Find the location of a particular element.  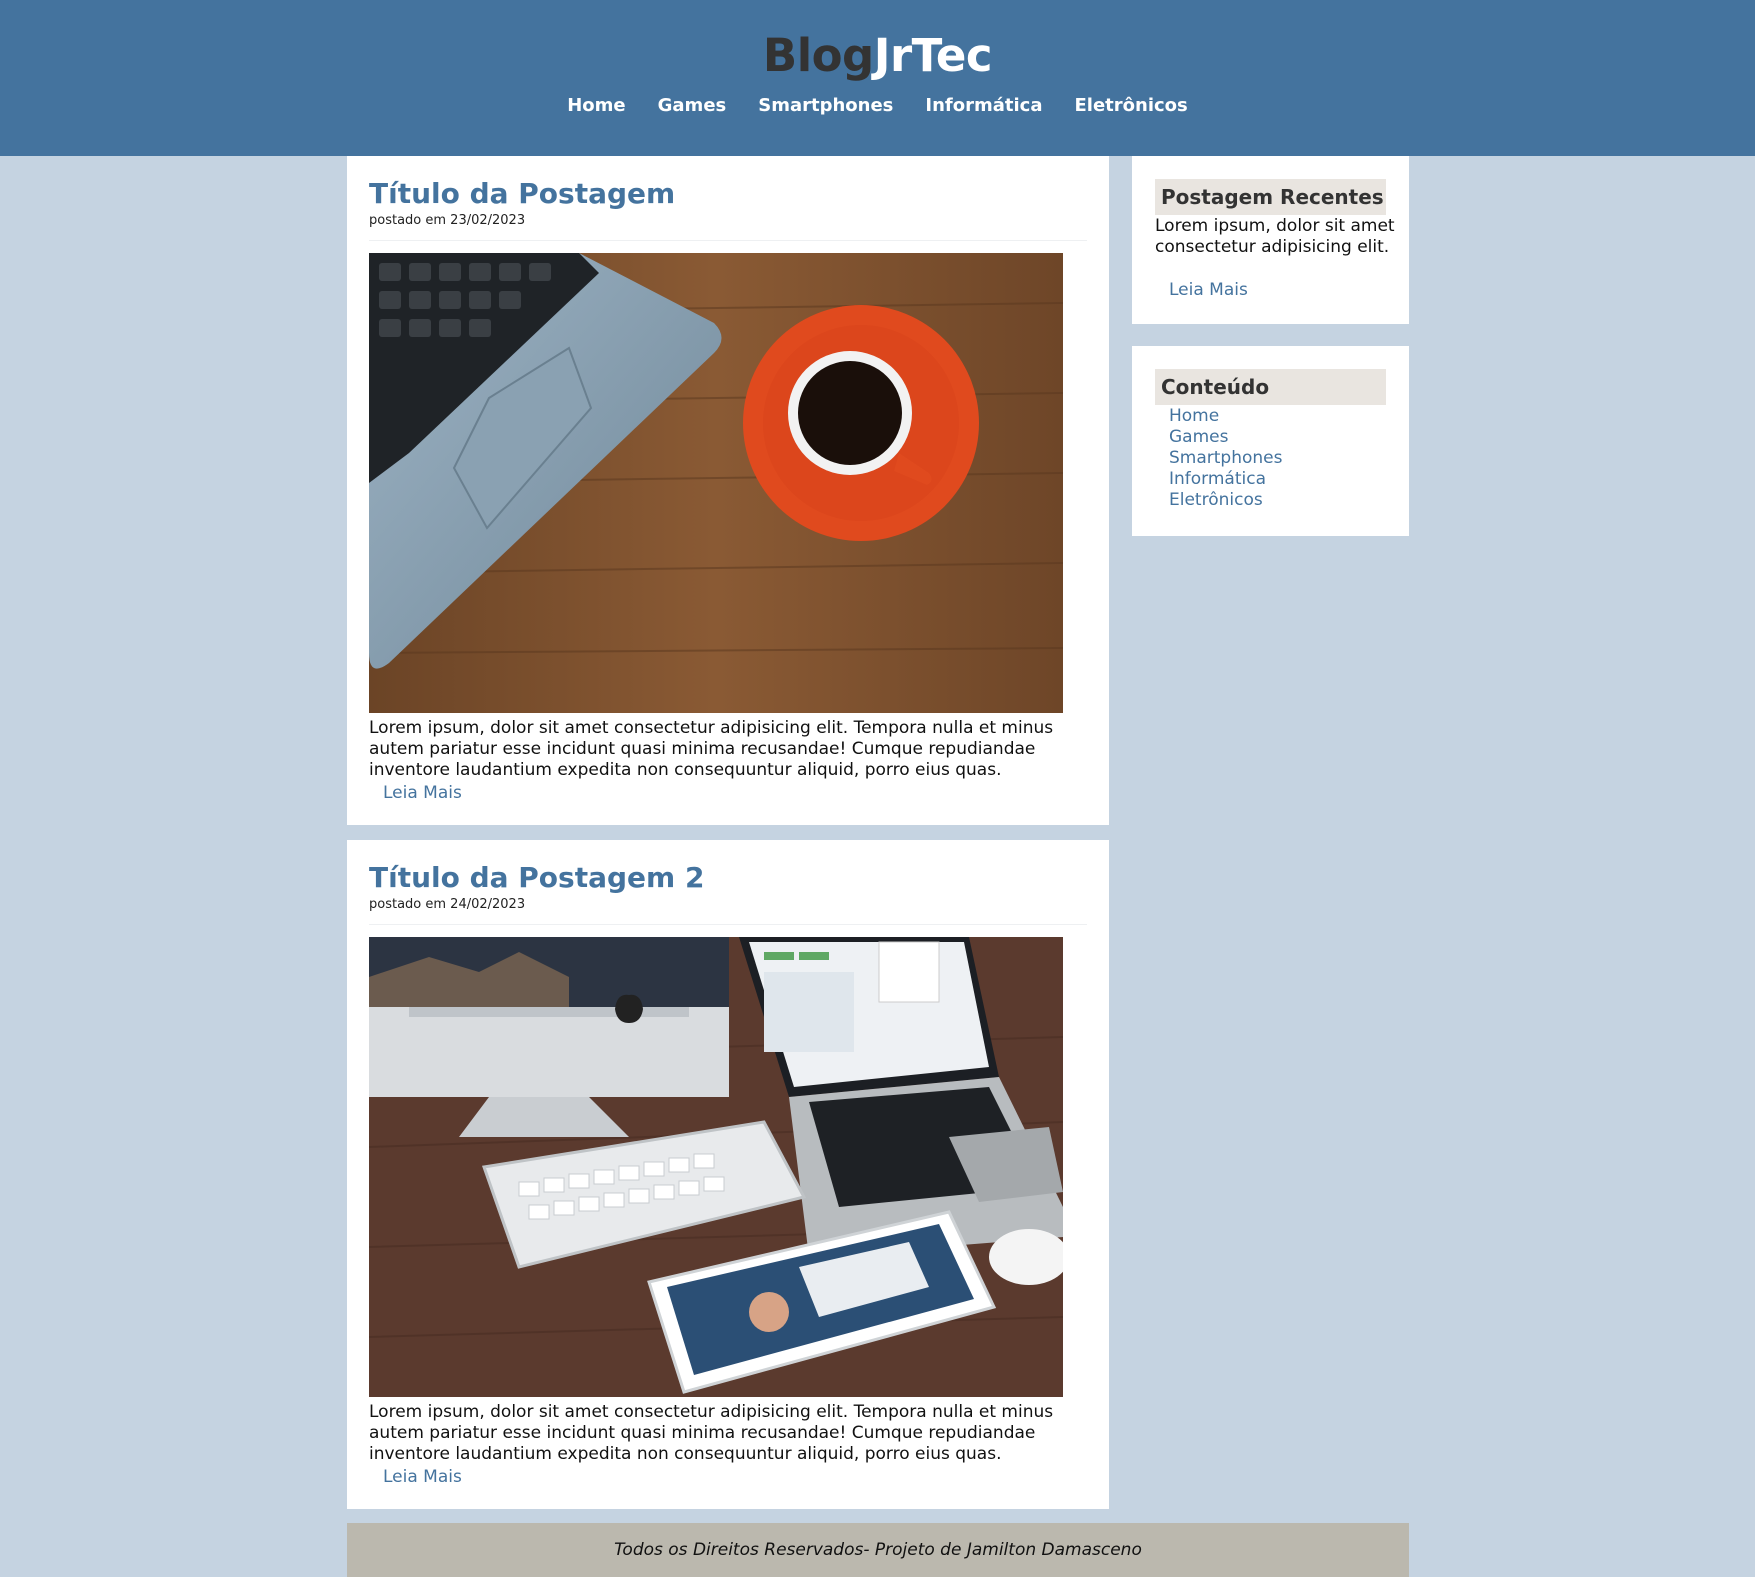

post-image-laptop-coffee is located at coordinates (716, 483).